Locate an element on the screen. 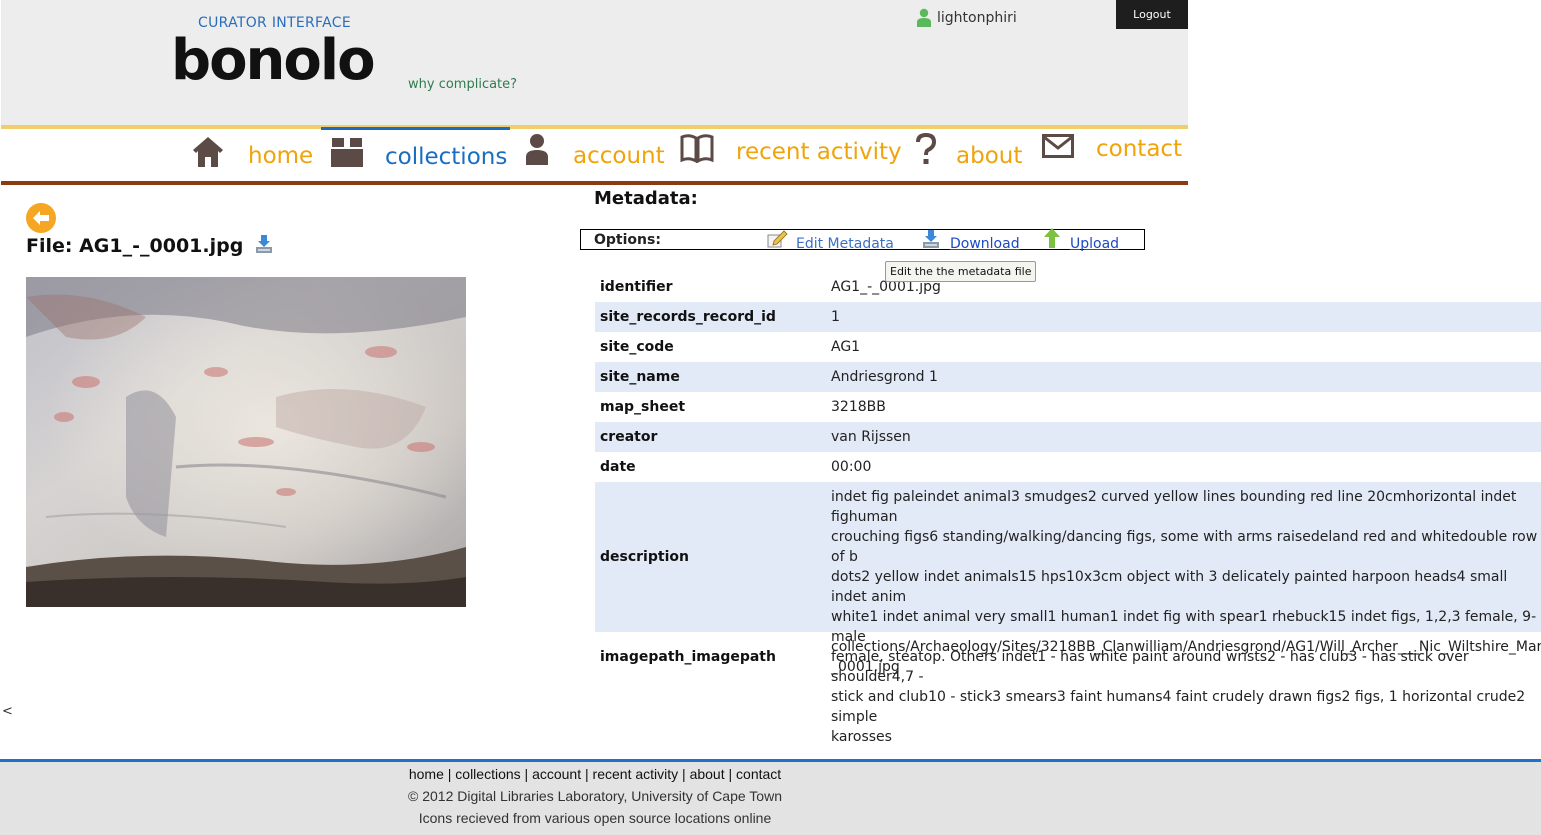  back-button is located at coordinates (41, 218).